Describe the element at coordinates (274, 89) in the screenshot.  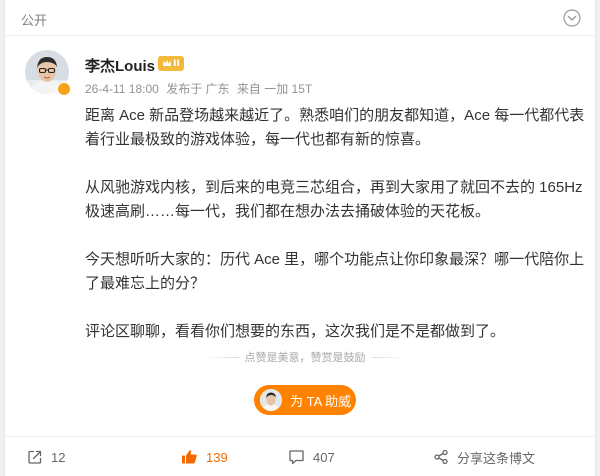
I see `post-source: 来自 一加 15T` at that location.